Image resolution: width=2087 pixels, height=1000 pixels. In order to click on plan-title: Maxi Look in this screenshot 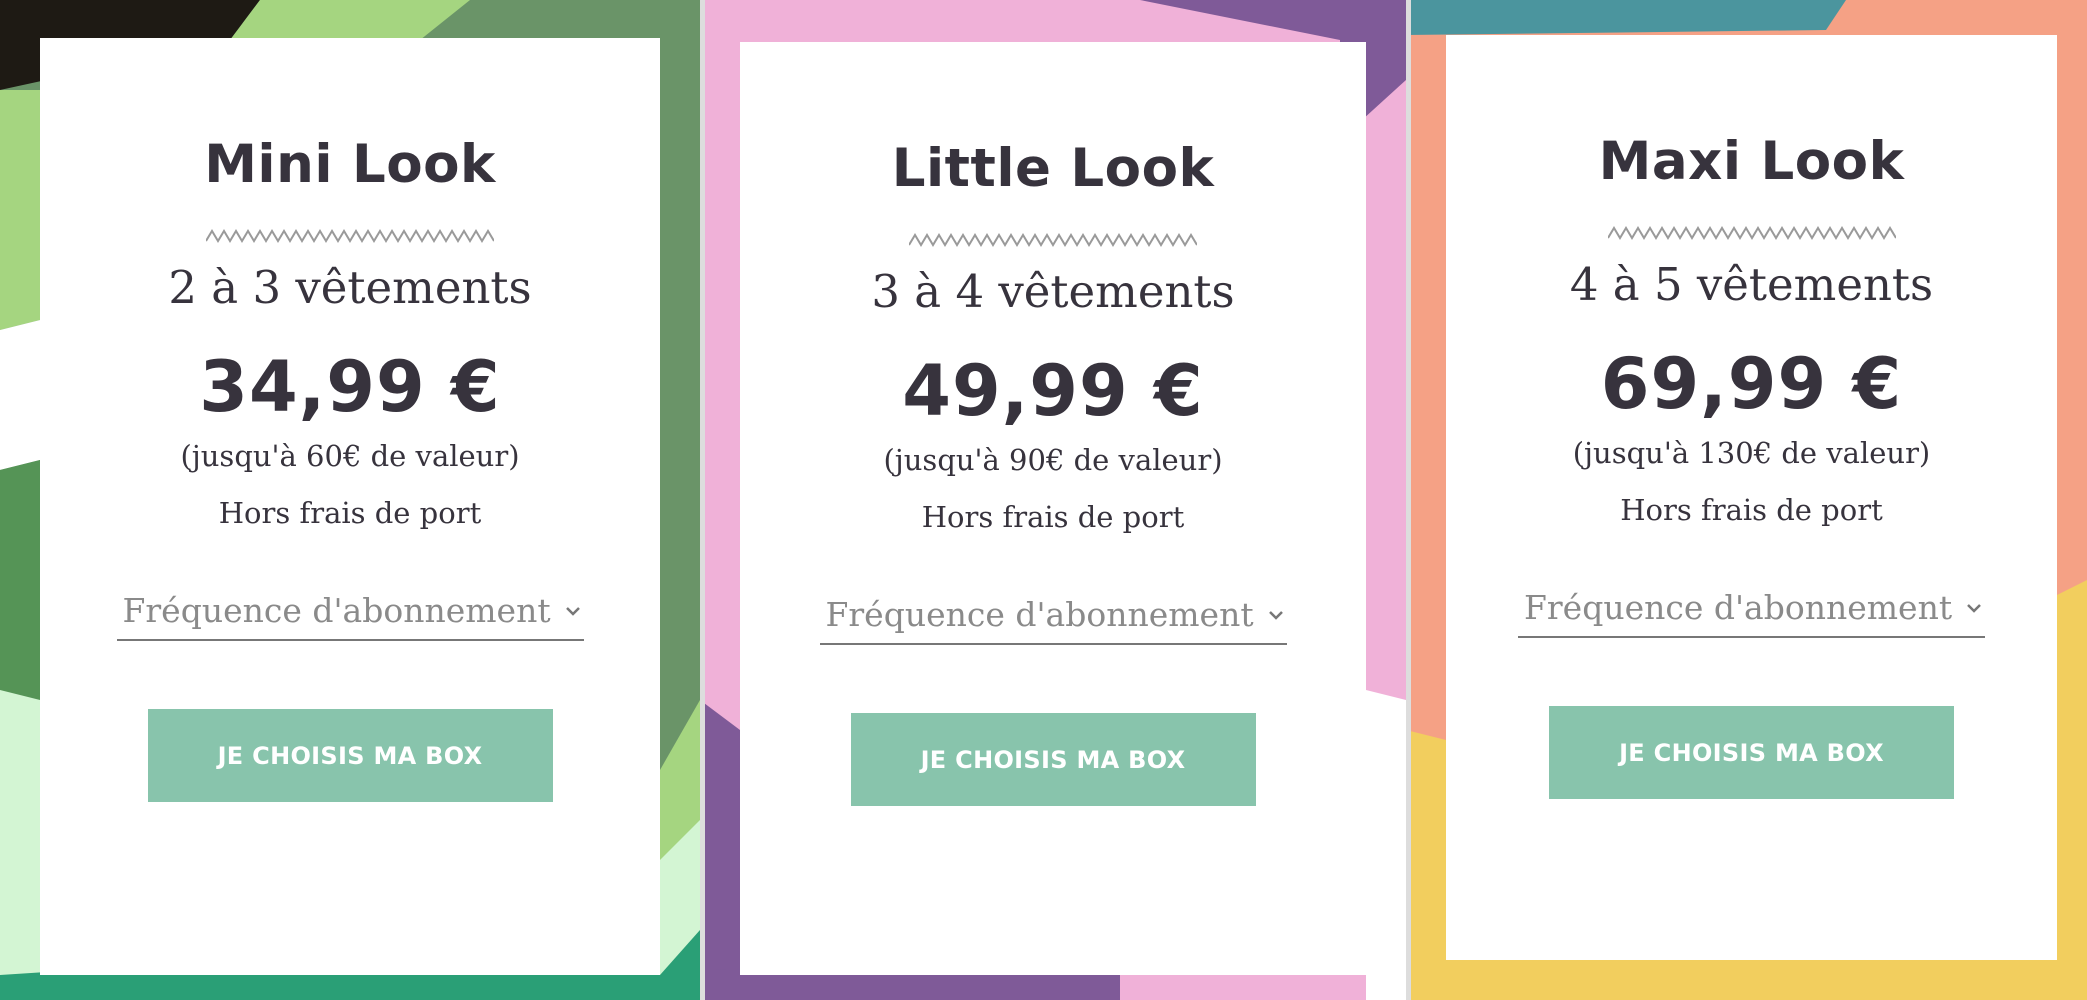, I will do `click(1751, 161)`.